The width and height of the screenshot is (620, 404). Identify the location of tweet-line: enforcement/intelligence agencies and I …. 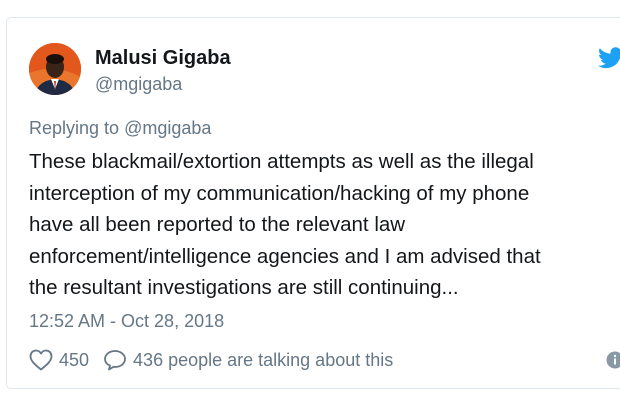
(285, 256).